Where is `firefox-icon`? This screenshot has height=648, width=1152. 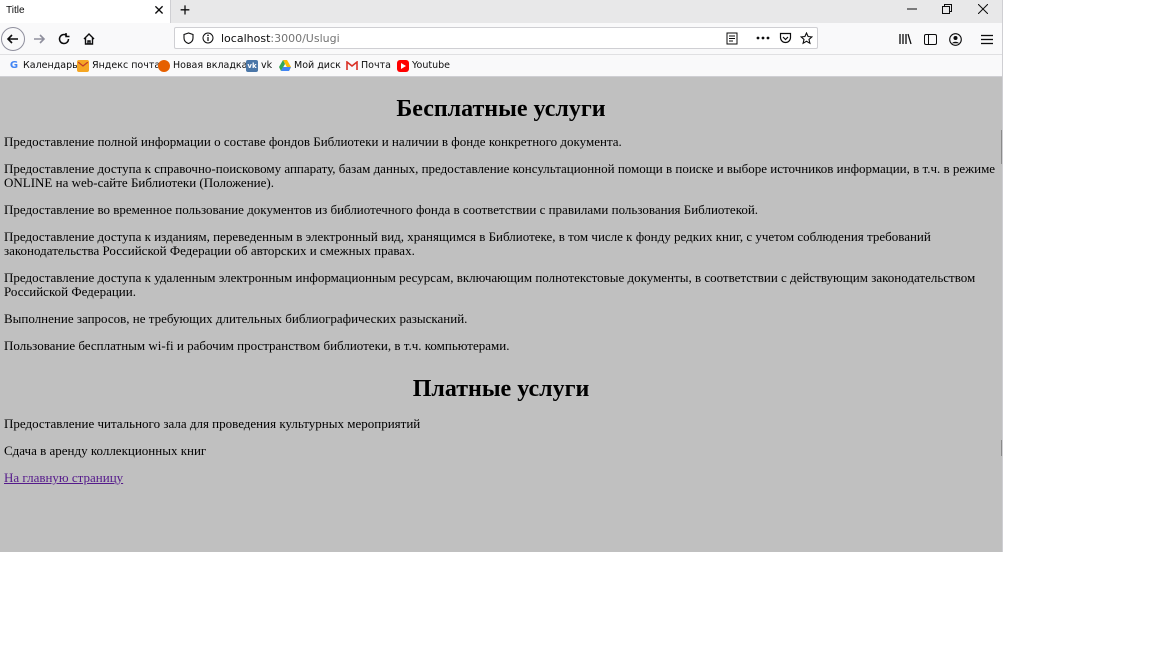 firefox-icon is located at coordinates (164, 65).